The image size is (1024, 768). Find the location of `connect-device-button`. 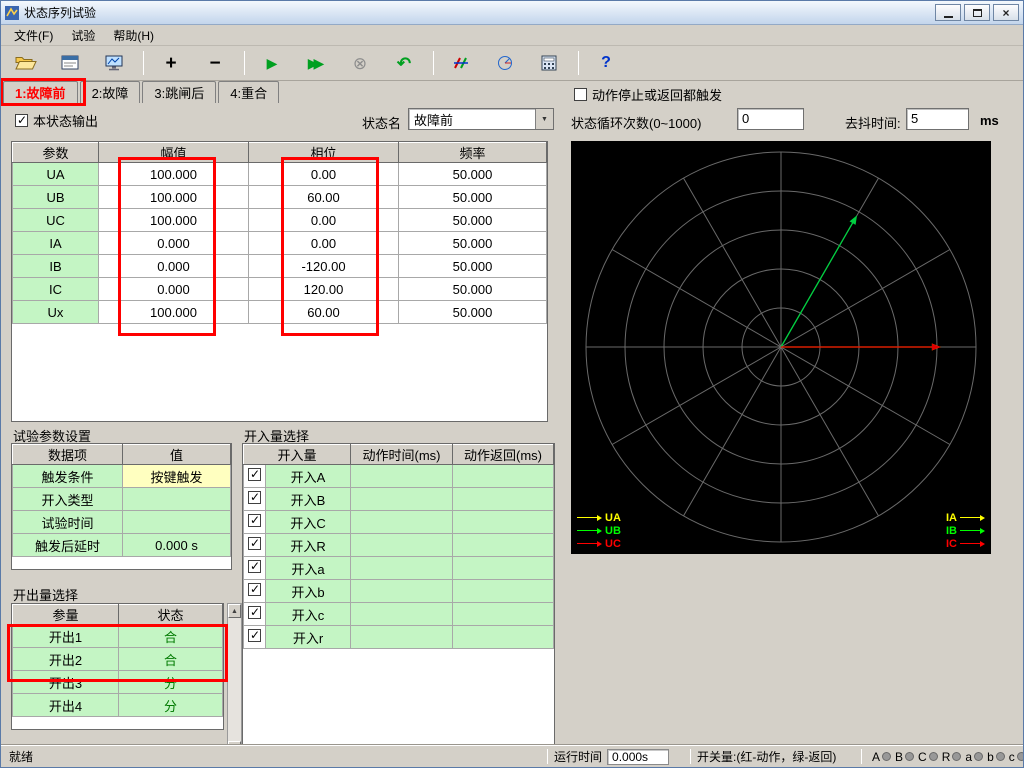

connect-device-button is located at coordinates (114, 63).